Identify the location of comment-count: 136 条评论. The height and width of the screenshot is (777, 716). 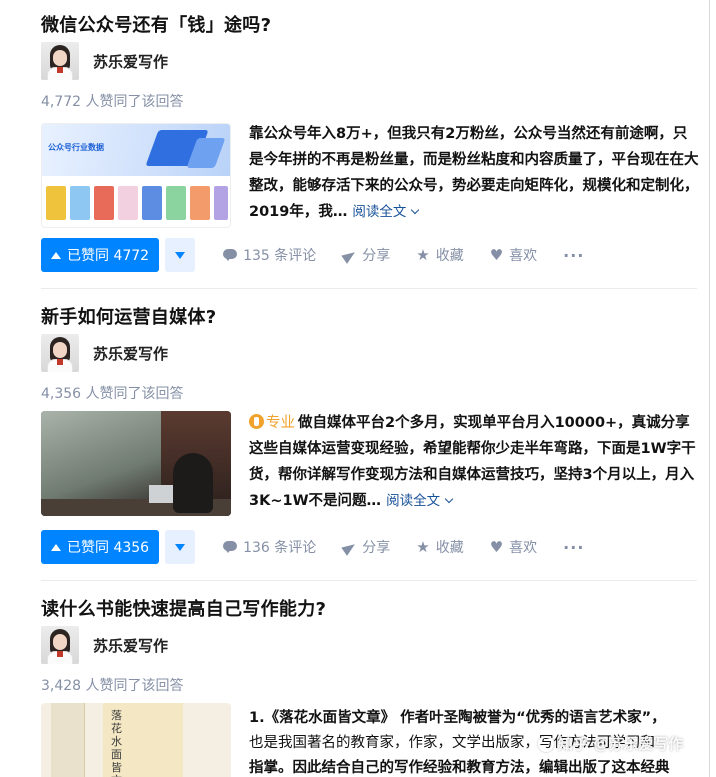
(280, 548).